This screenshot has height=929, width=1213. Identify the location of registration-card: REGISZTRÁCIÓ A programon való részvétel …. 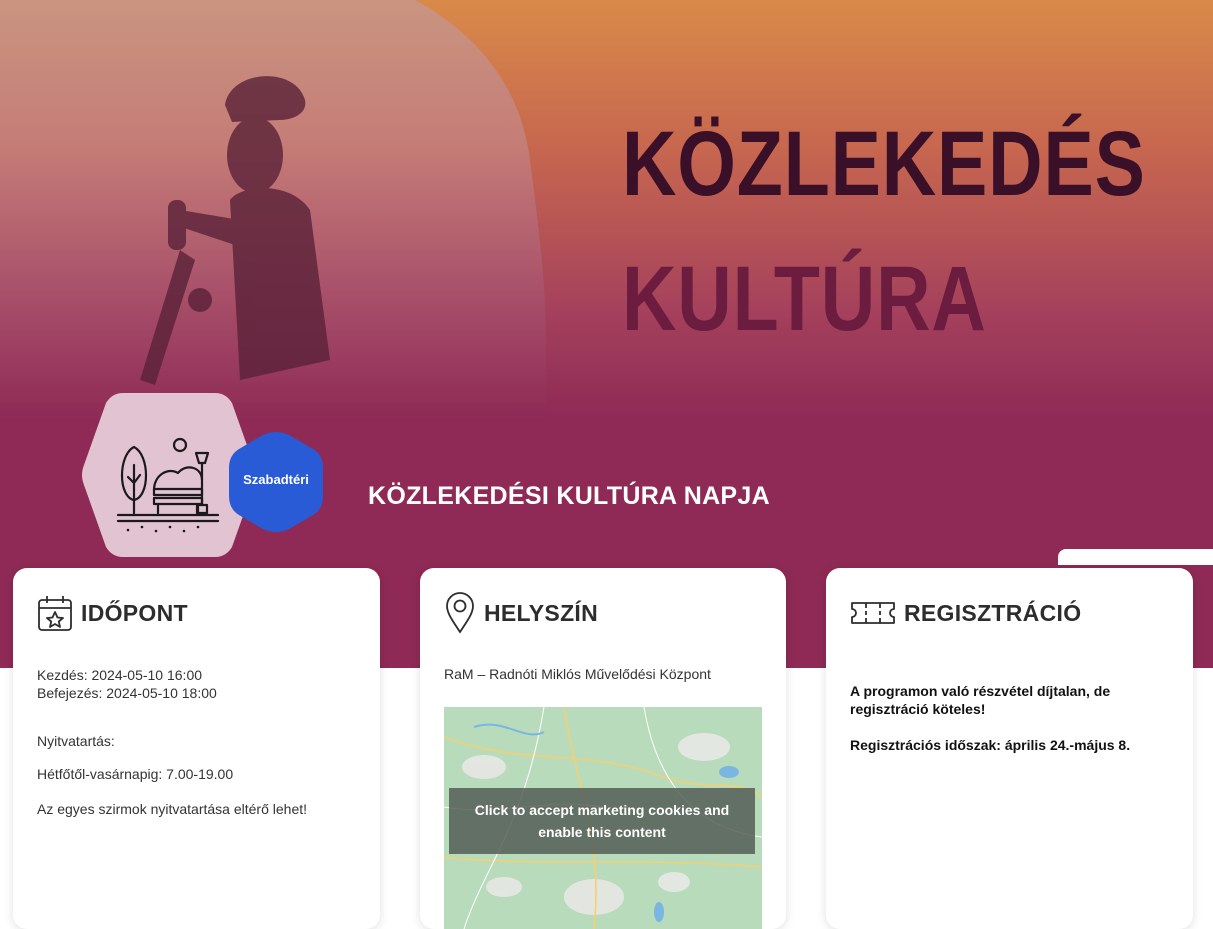
(1009, 748).